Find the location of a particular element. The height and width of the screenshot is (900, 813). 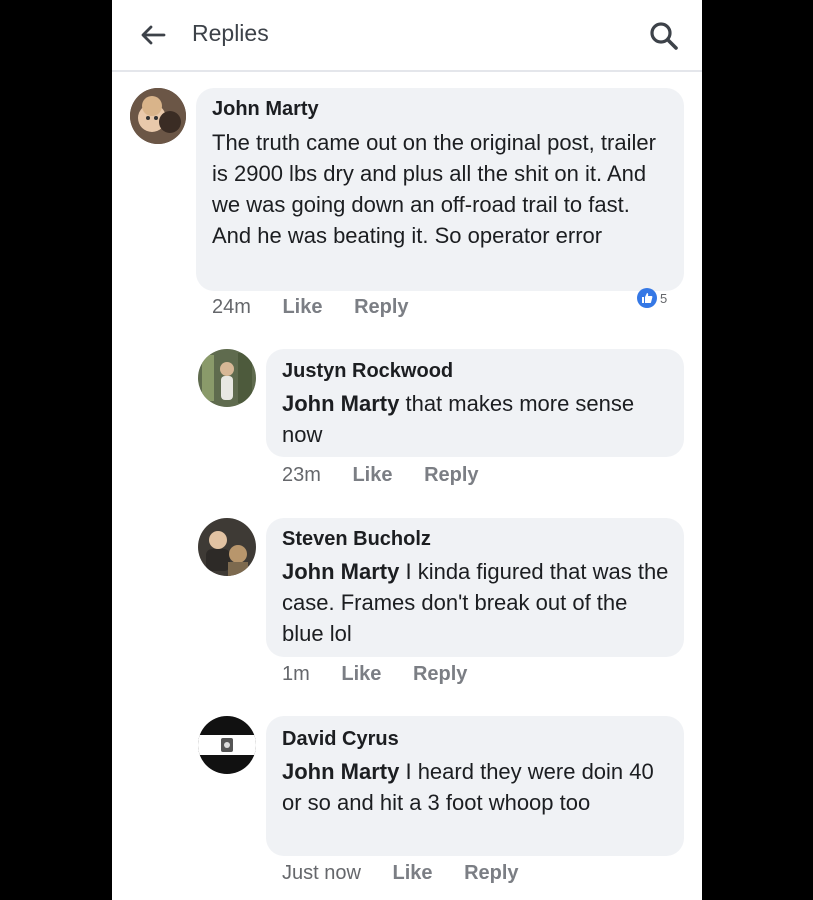

comment-time: Just now is located at coordinates (321, 873).